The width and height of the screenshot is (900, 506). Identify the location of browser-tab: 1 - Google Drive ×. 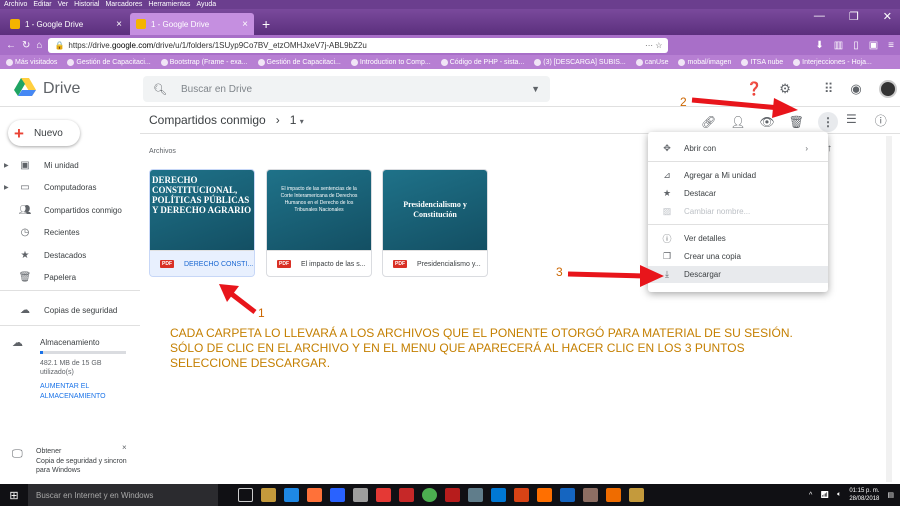
(66, 24).